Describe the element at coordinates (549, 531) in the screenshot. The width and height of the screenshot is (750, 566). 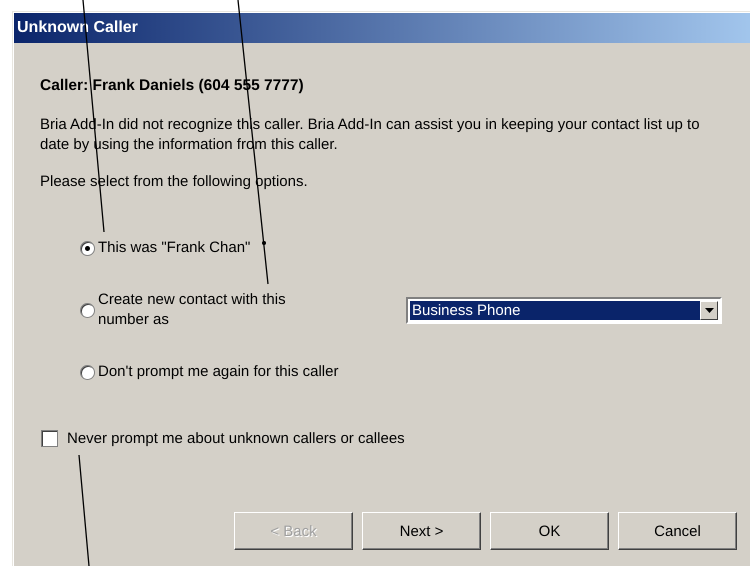
I see `dialog-button: OK` at that location.